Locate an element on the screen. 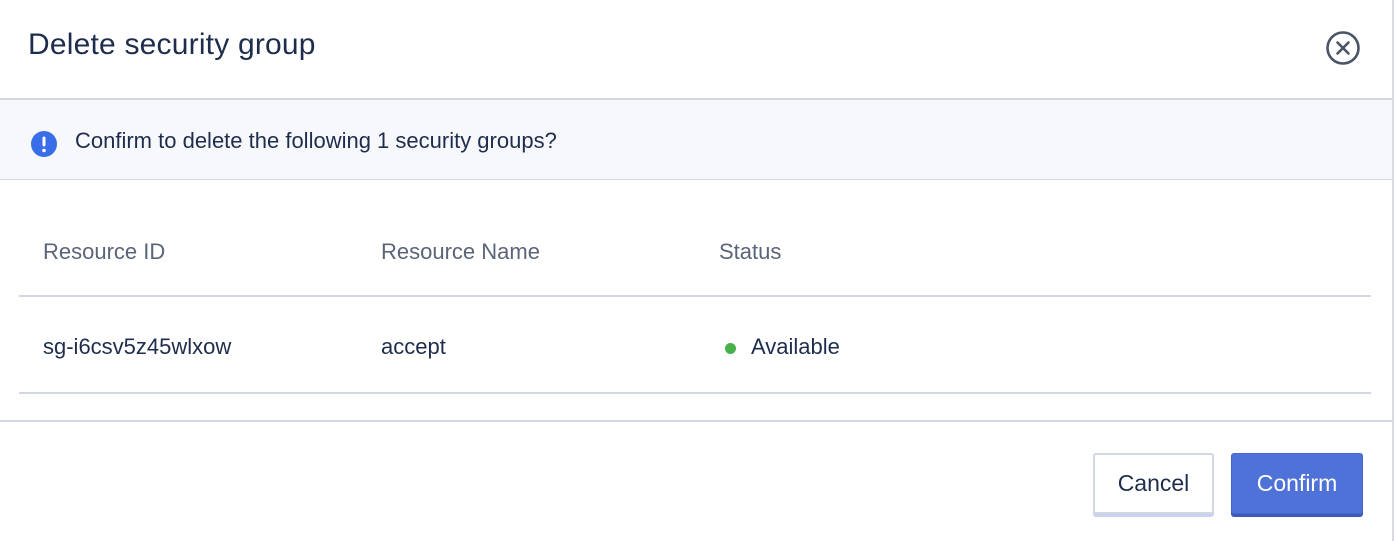  cell-resource-id: sg-i6csv5z45wlxow is located at coordinates (137, 346).